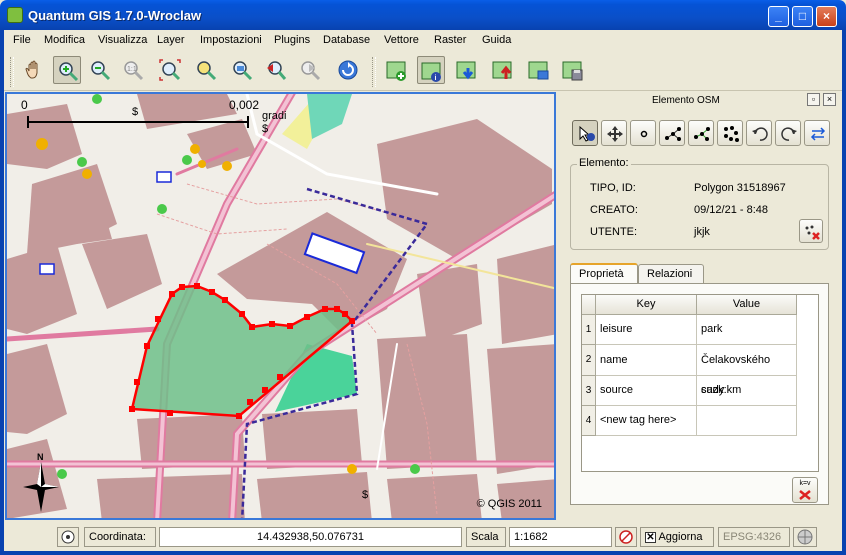 The image size is (846, 555). I want to click on svg-text: i, so click(436, 78).